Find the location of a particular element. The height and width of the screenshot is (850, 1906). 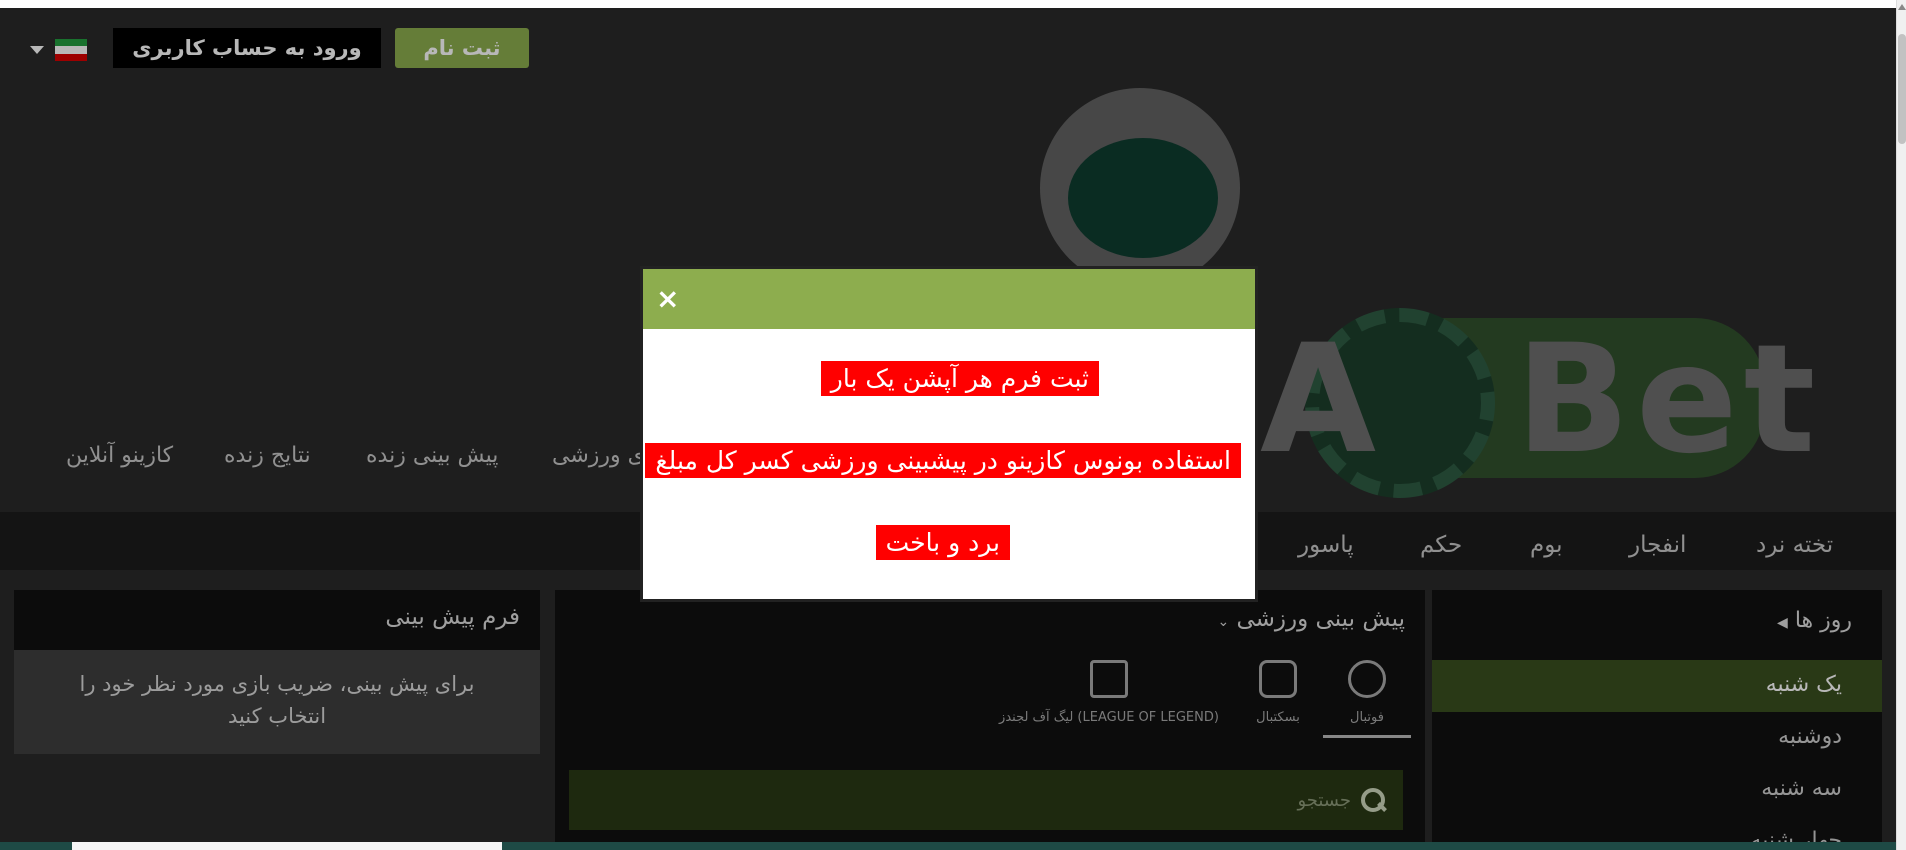

modal-line-1: ثبت فرم هر آپشن یک بار is located at coordinates (959, 378).